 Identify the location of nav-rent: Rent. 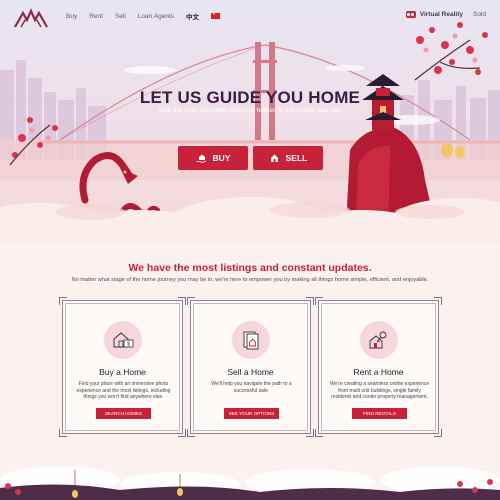
(96, 16).